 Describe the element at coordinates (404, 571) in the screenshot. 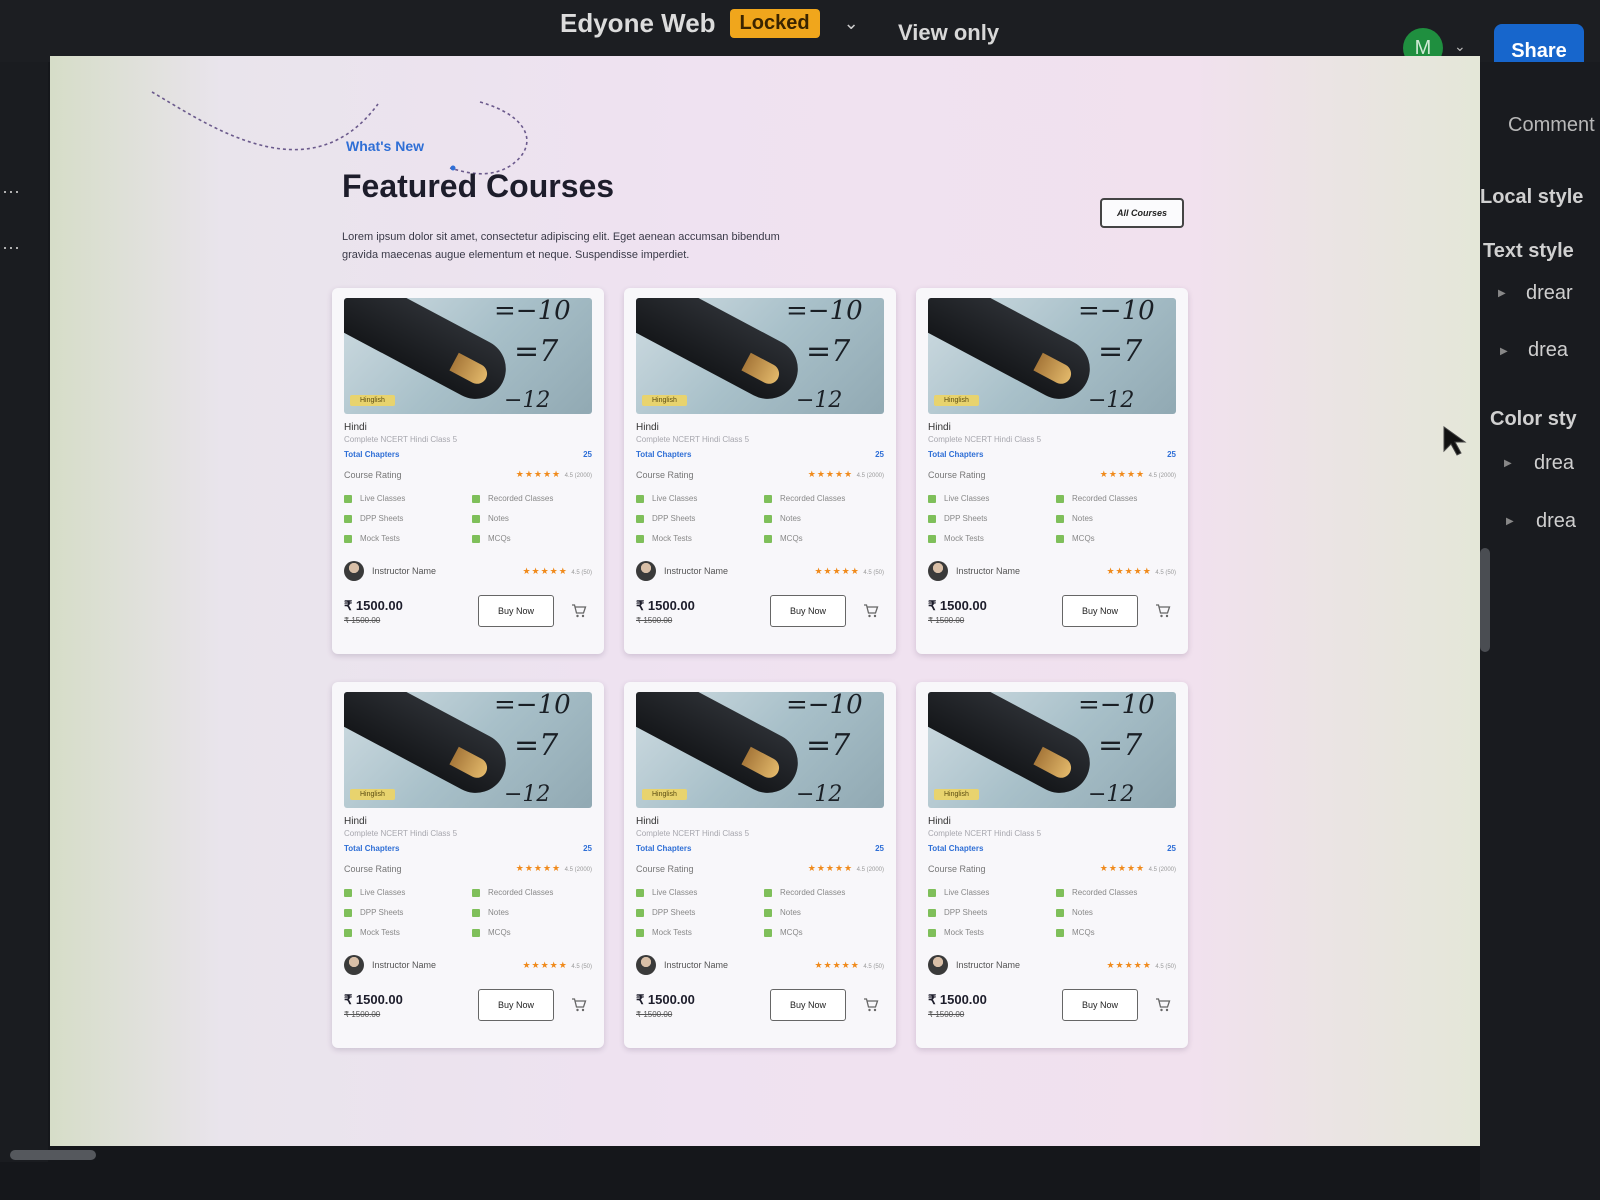

I see `instructor-name: Instructor Name` at that location.